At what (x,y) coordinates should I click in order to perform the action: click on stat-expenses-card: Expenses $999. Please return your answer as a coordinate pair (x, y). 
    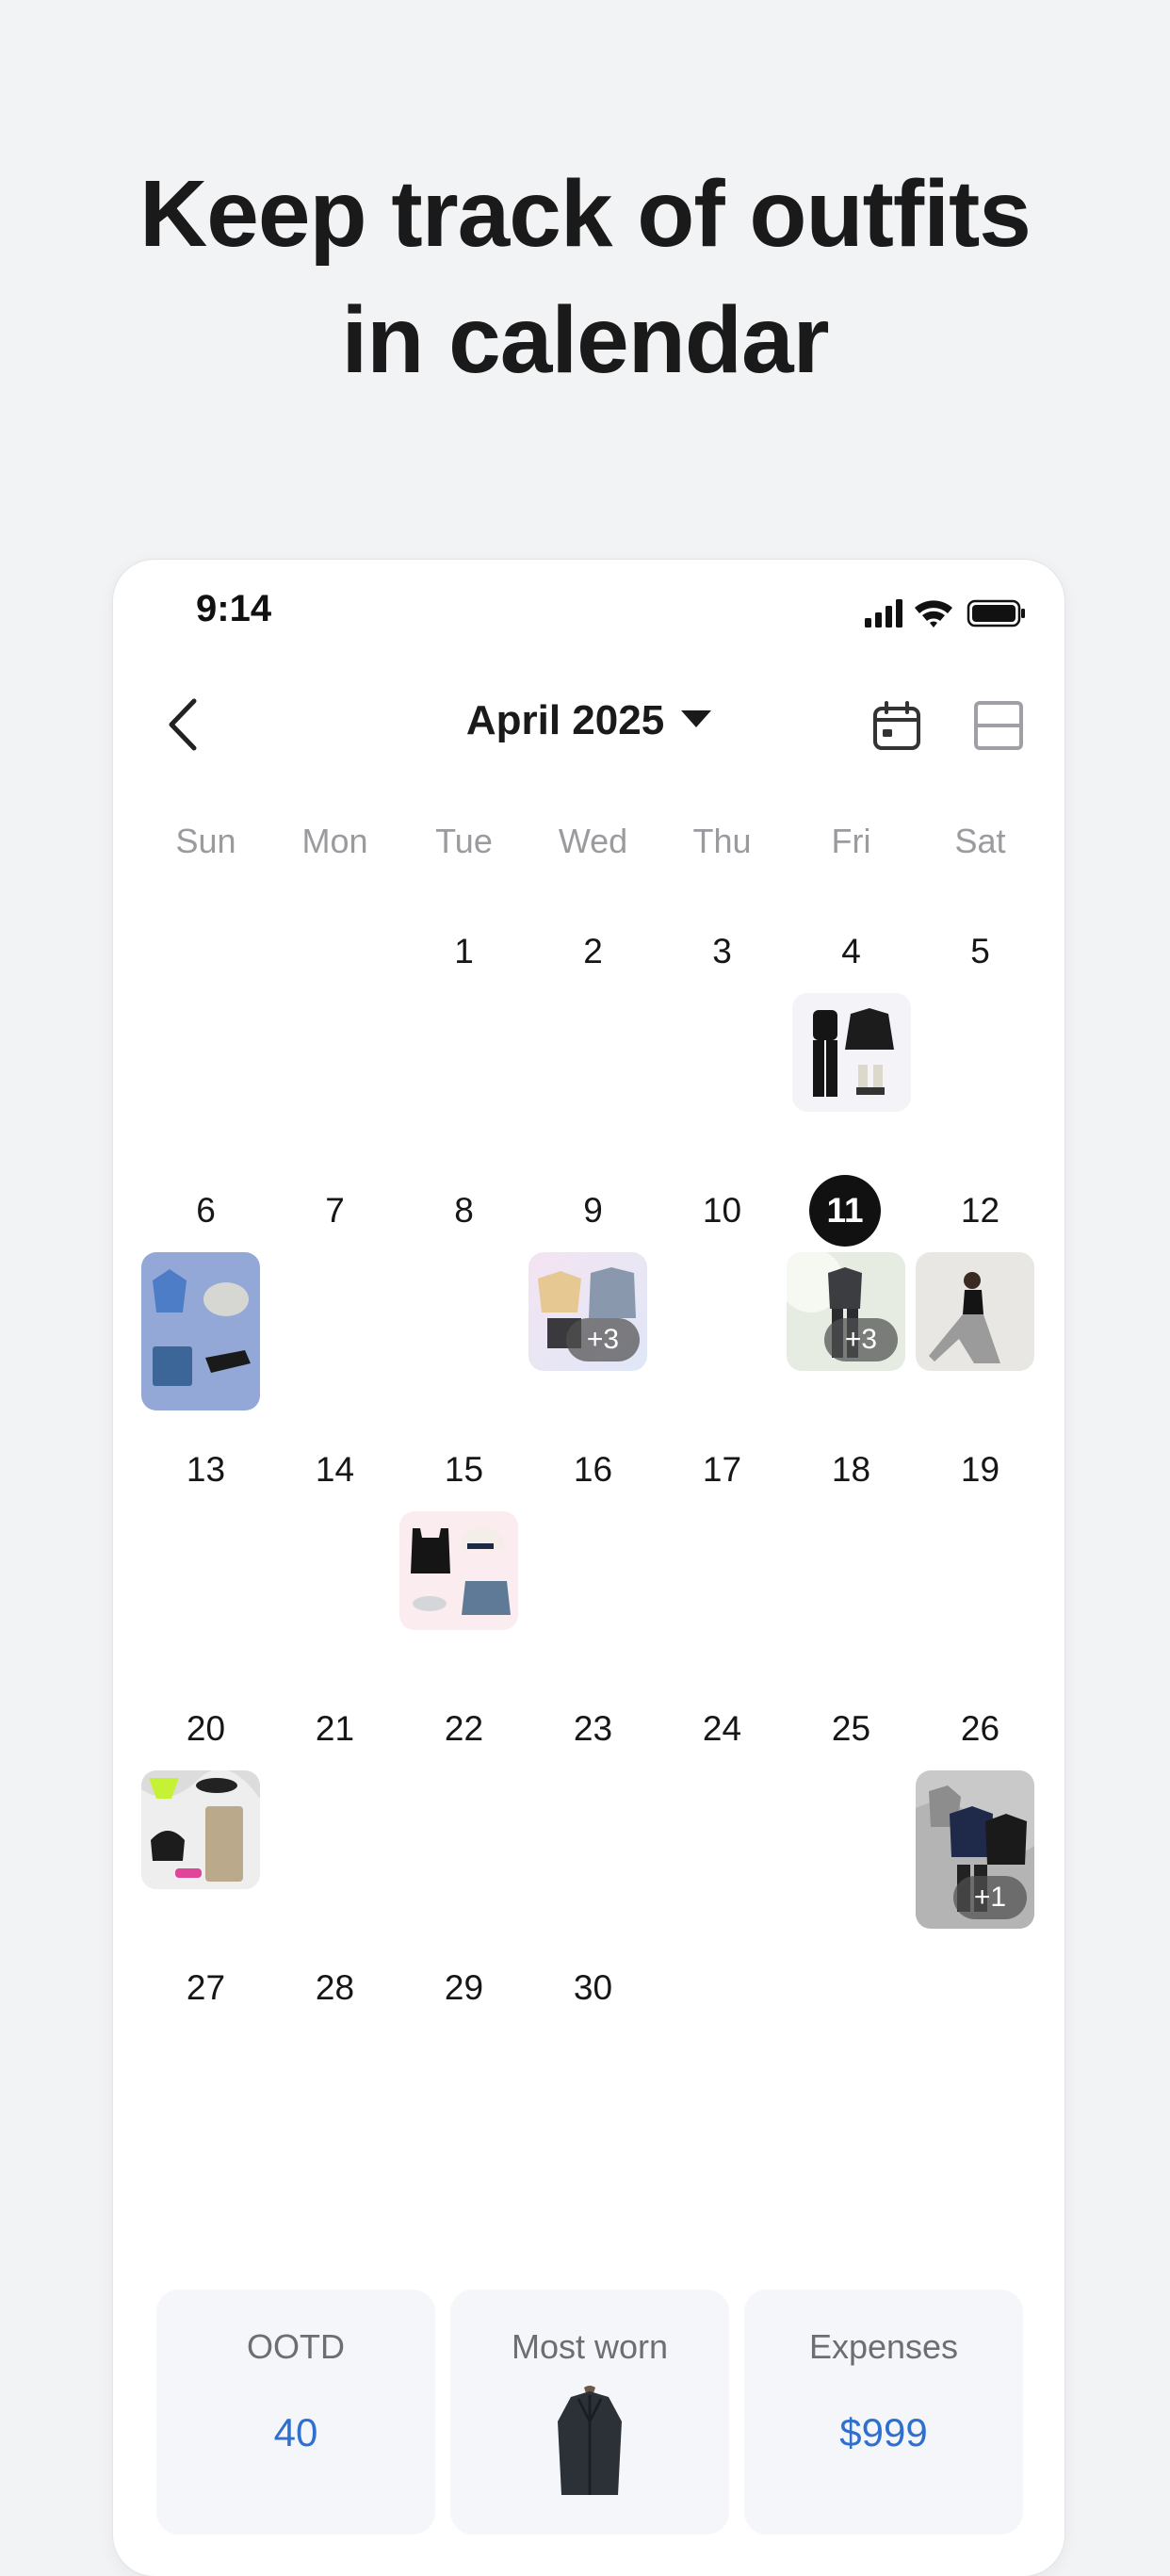
    Looking at the image, I should click on (883, 2412).